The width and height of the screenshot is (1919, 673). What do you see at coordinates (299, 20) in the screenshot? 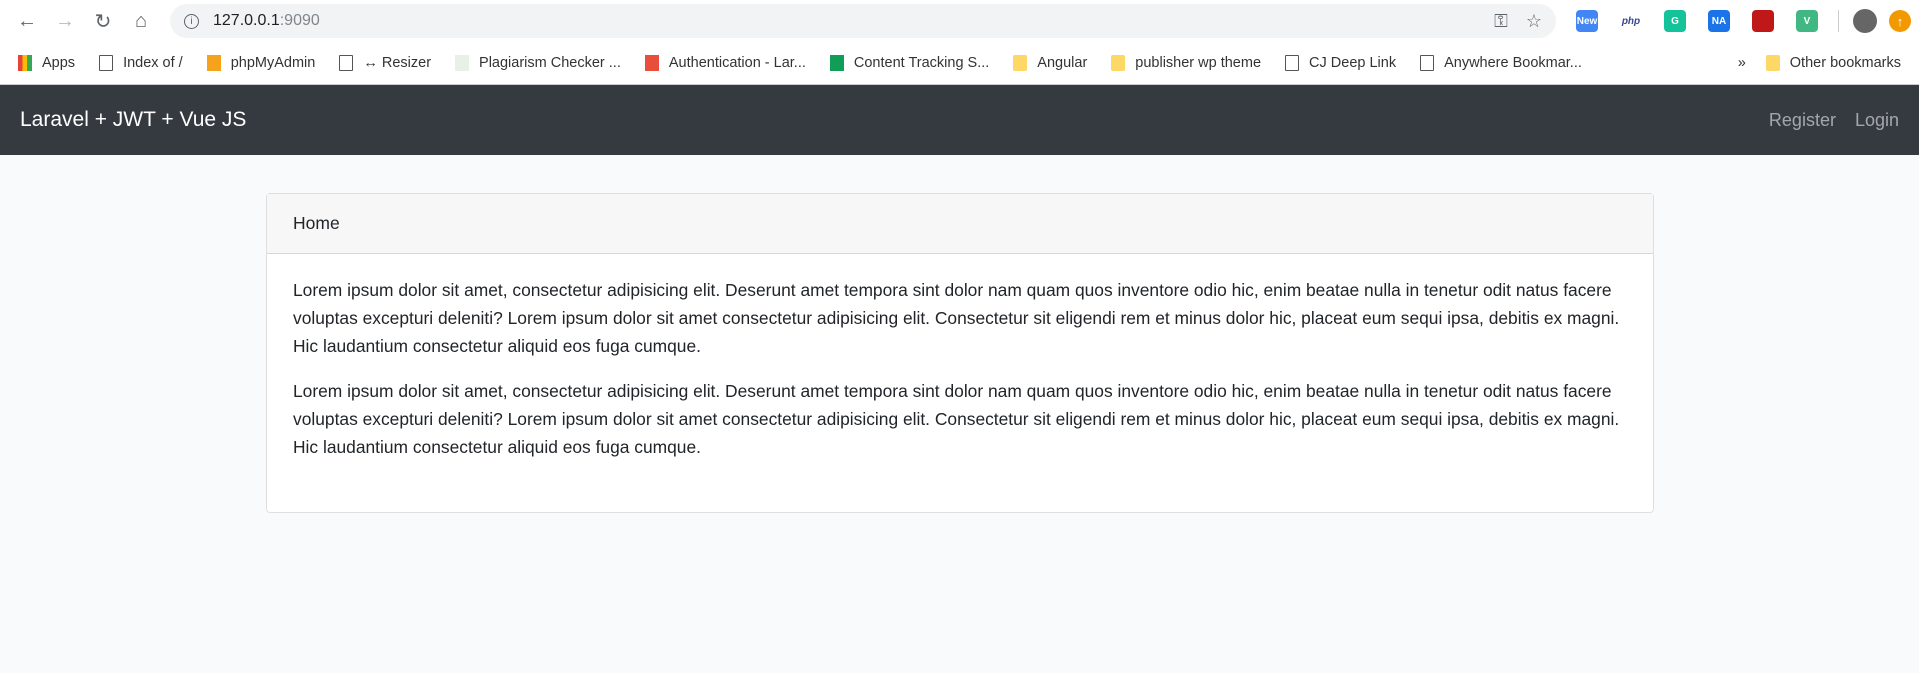
I see `url-port: :9090` at bounding box center [299, 20].